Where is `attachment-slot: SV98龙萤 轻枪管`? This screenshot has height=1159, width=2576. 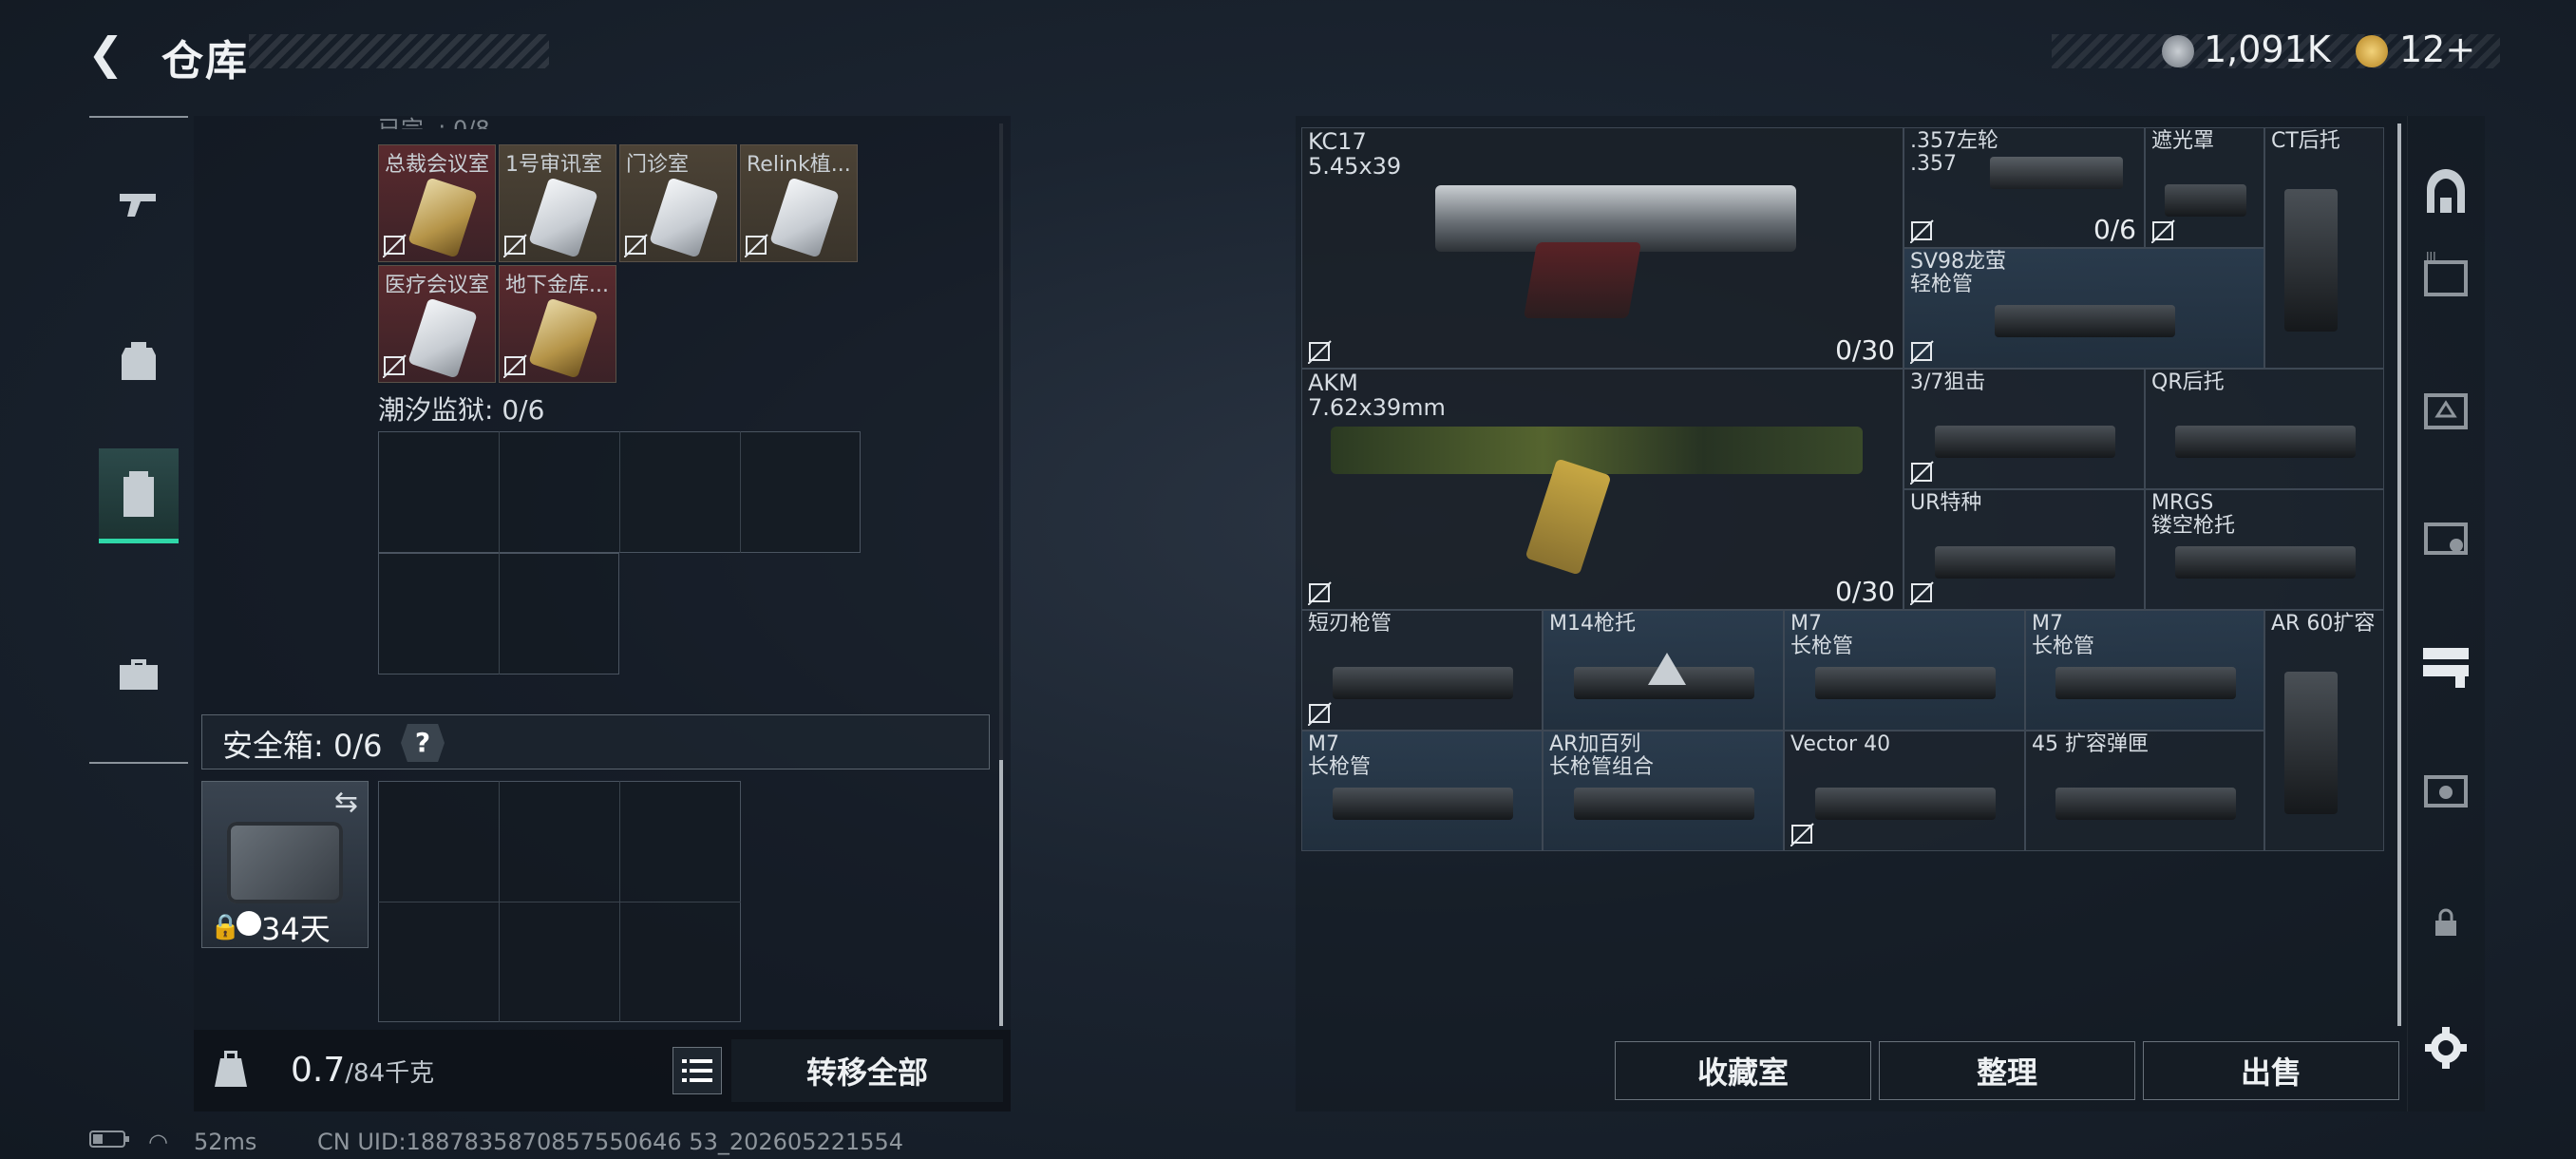 attachment-slot: SV98龙萤 轻枪管 is located at coordinates (2084, 308).